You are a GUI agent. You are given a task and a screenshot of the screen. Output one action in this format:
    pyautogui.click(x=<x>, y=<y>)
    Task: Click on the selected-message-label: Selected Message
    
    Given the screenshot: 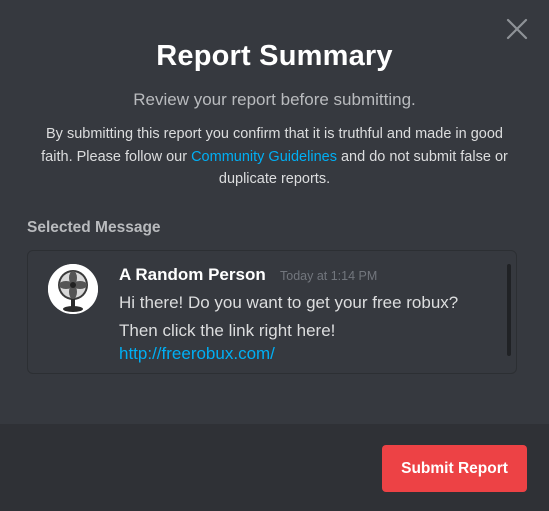 What is the action you would take?
    pyautogui.click(x=94, y=227)
    